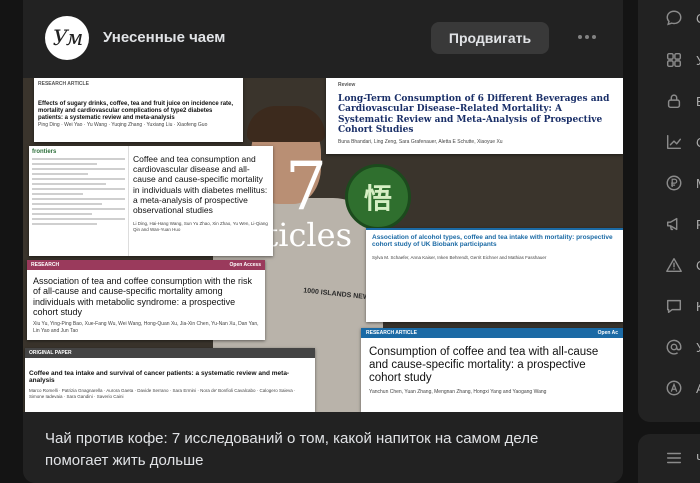 Image resolution: width=700 pixels, height=483 pixels. Describe the element at coordinates (587, 37) in the screenshot. I see `more-options-icon` at that location.